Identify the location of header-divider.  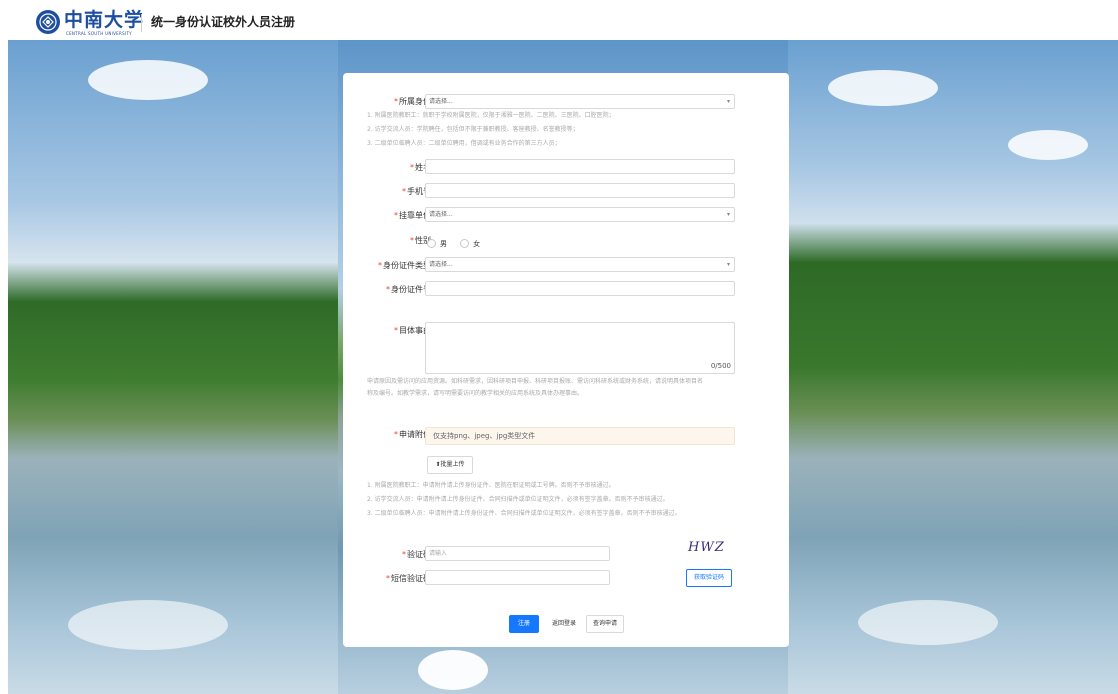
(141, 23).